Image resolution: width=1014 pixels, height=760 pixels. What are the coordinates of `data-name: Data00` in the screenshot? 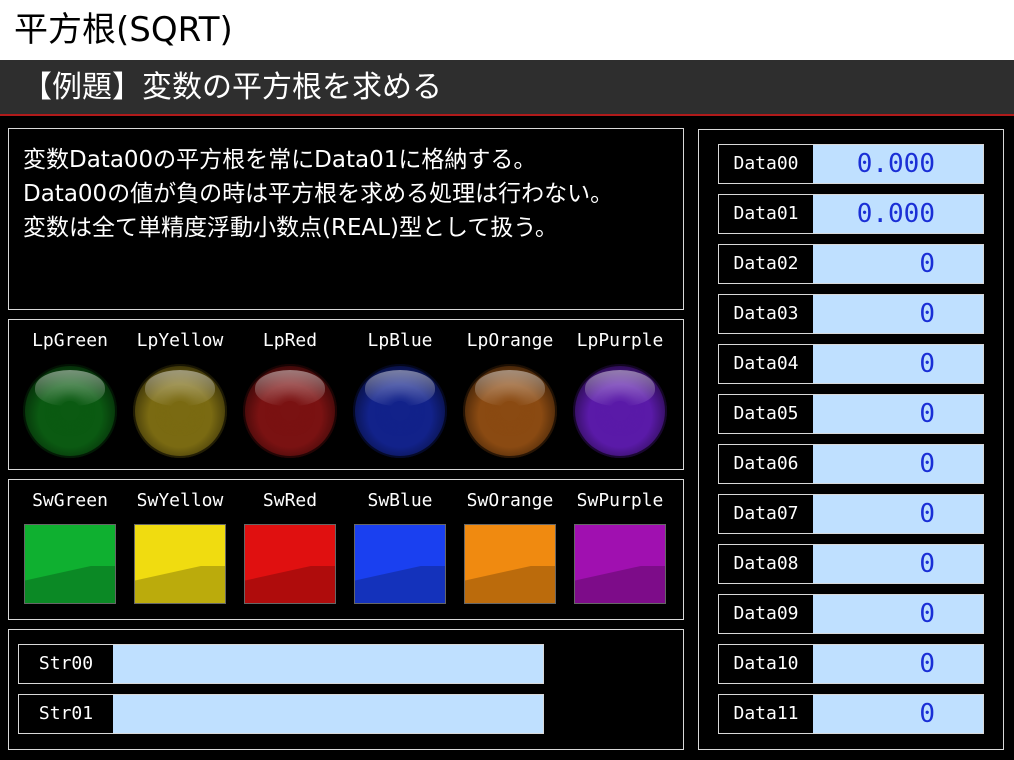 It's located at (766, 164).